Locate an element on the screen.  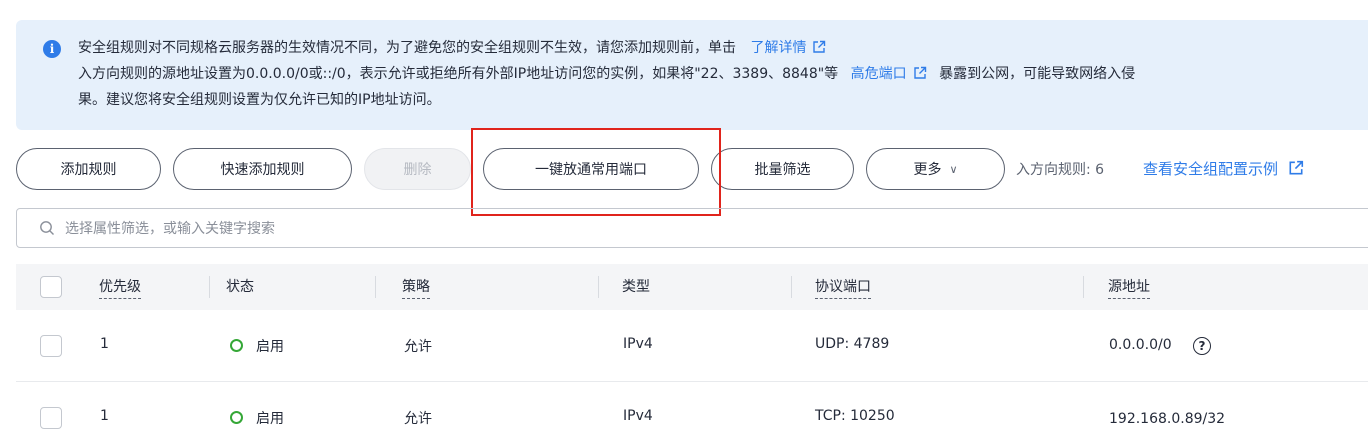
select-all-checkbox is located at coordinates (51, 287).